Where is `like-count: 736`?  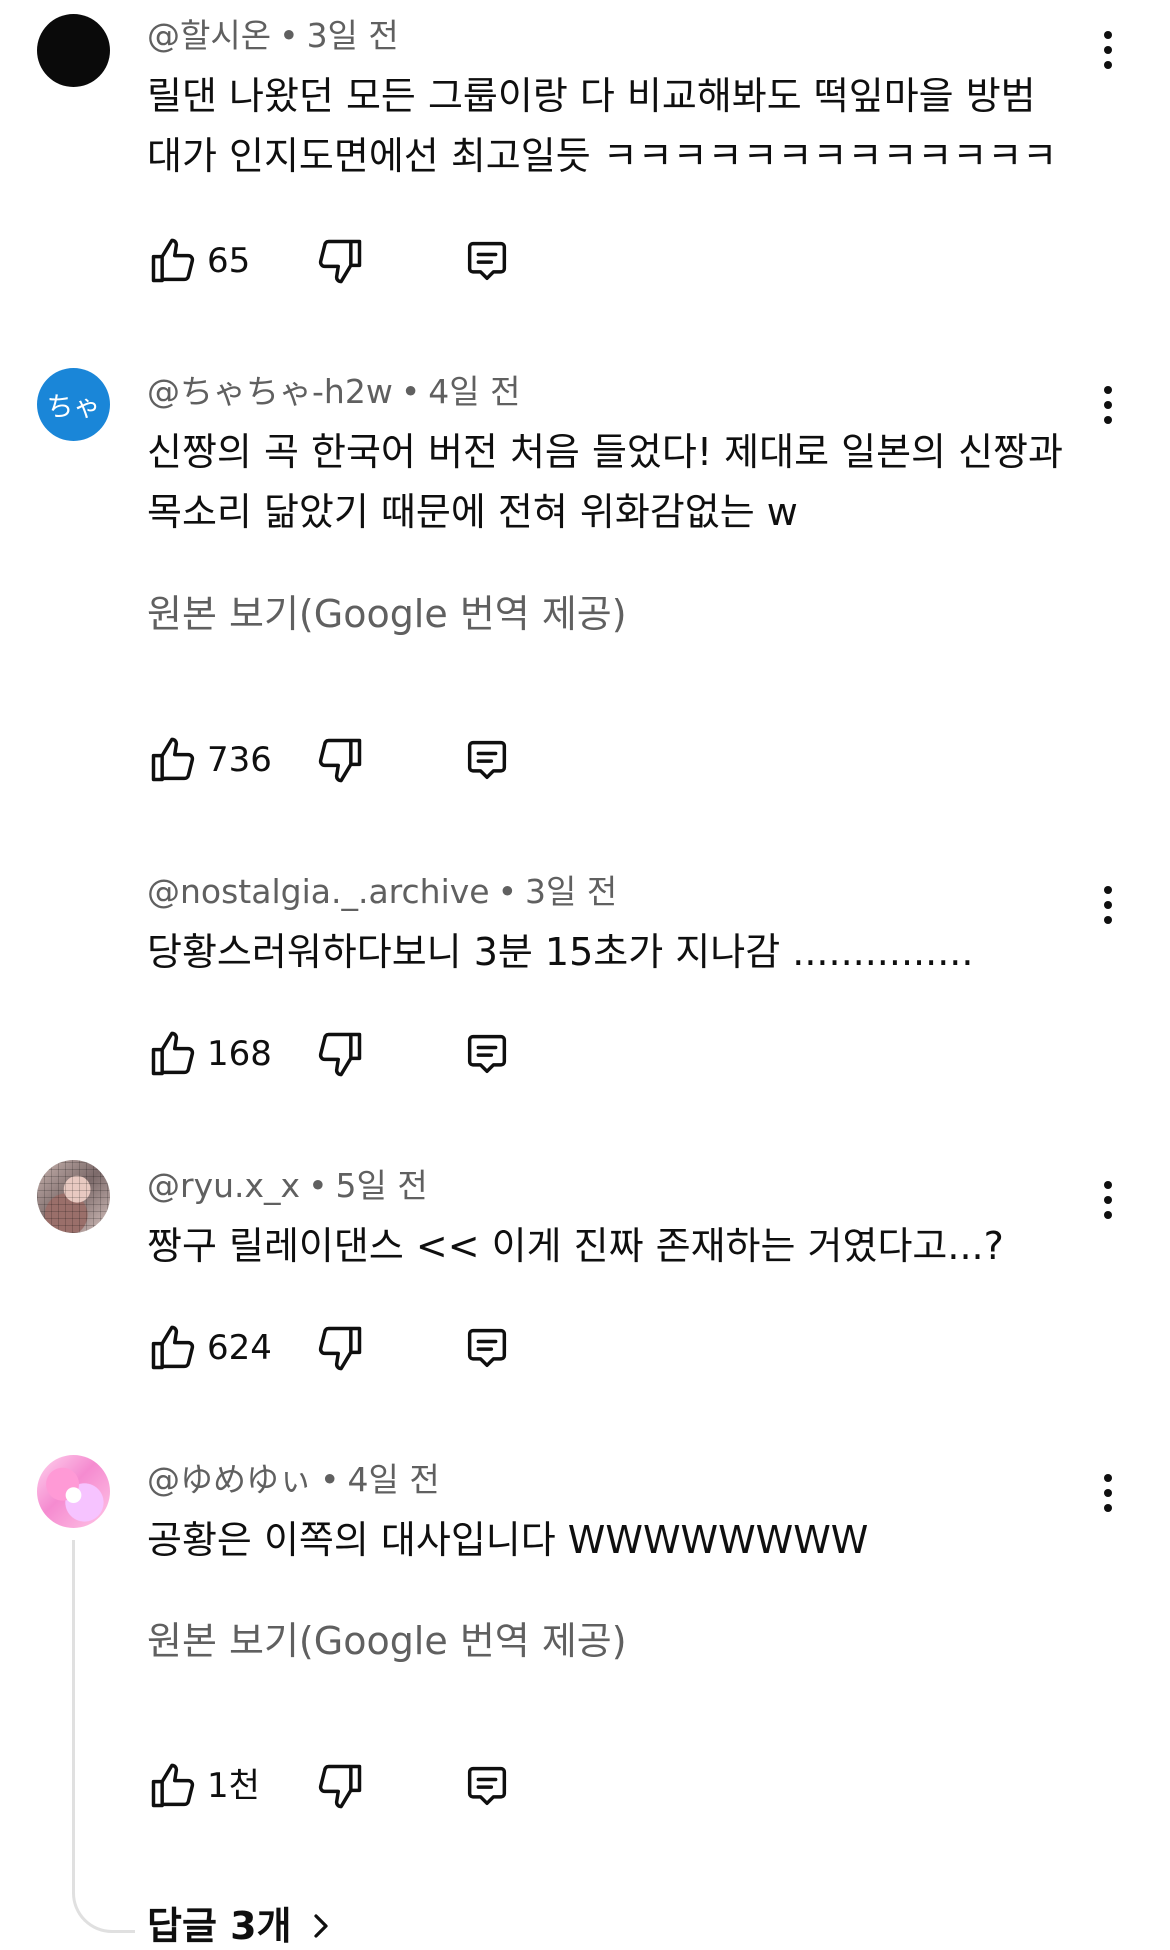
like-count: 736 is located at coordinates (239, 760).